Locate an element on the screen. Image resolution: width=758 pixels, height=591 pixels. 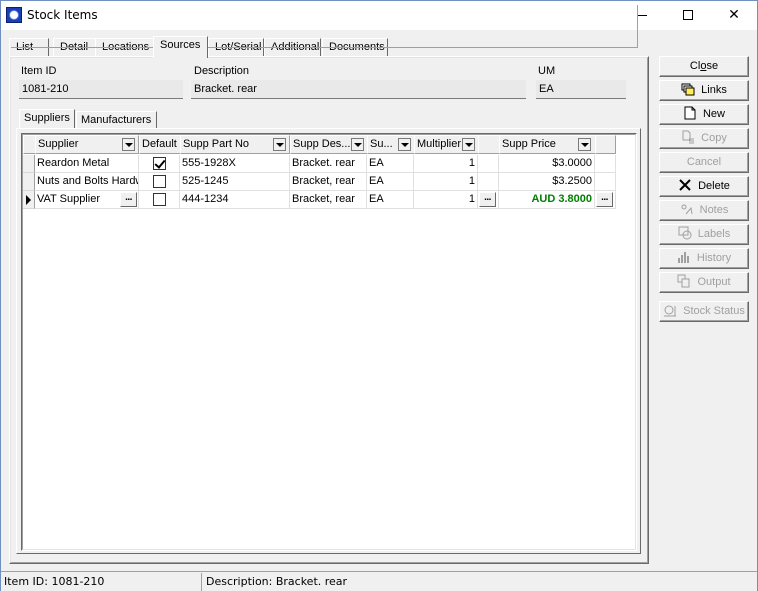
delete-x-icon is located at coordinates (685, 185).